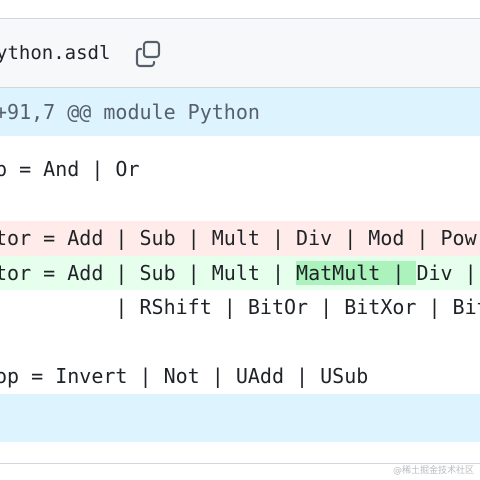  I want to click on copy-icon, so click(149, 54).